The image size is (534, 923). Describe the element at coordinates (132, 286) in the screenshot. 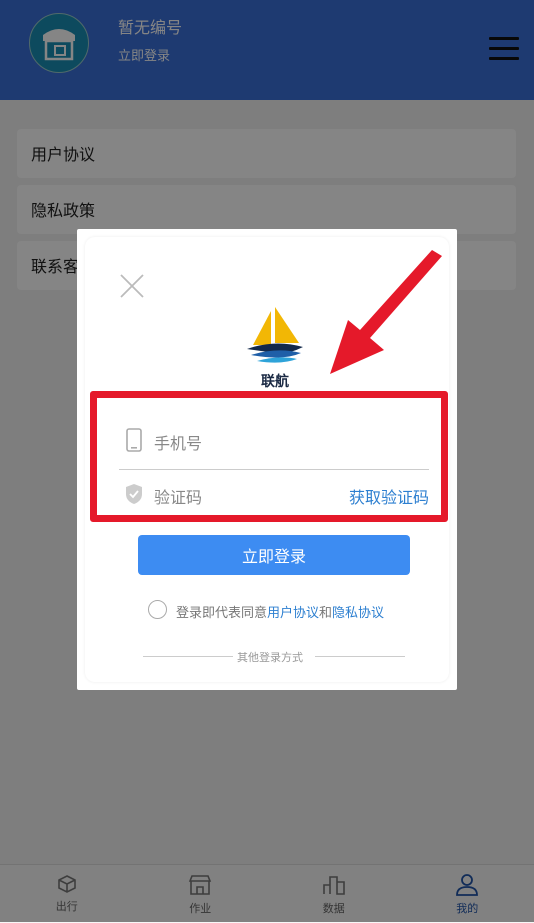

I see `close-icon` at that location.